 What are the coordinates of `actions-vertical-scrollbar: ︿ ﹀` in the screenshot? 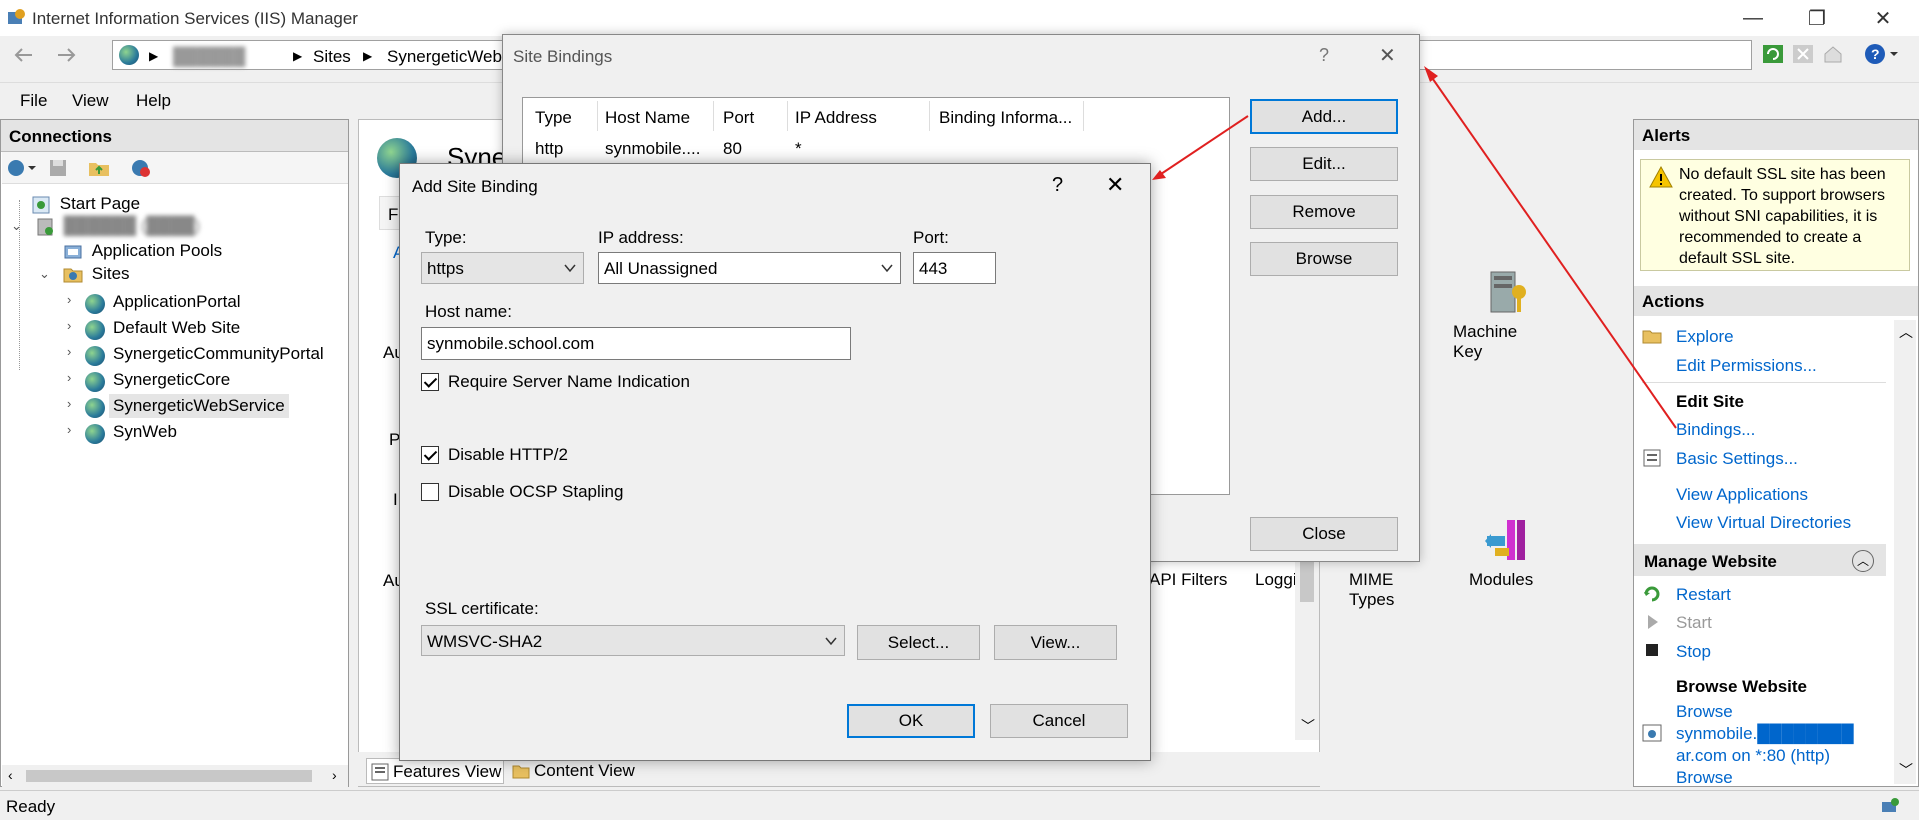 It's located at (1905, 552).